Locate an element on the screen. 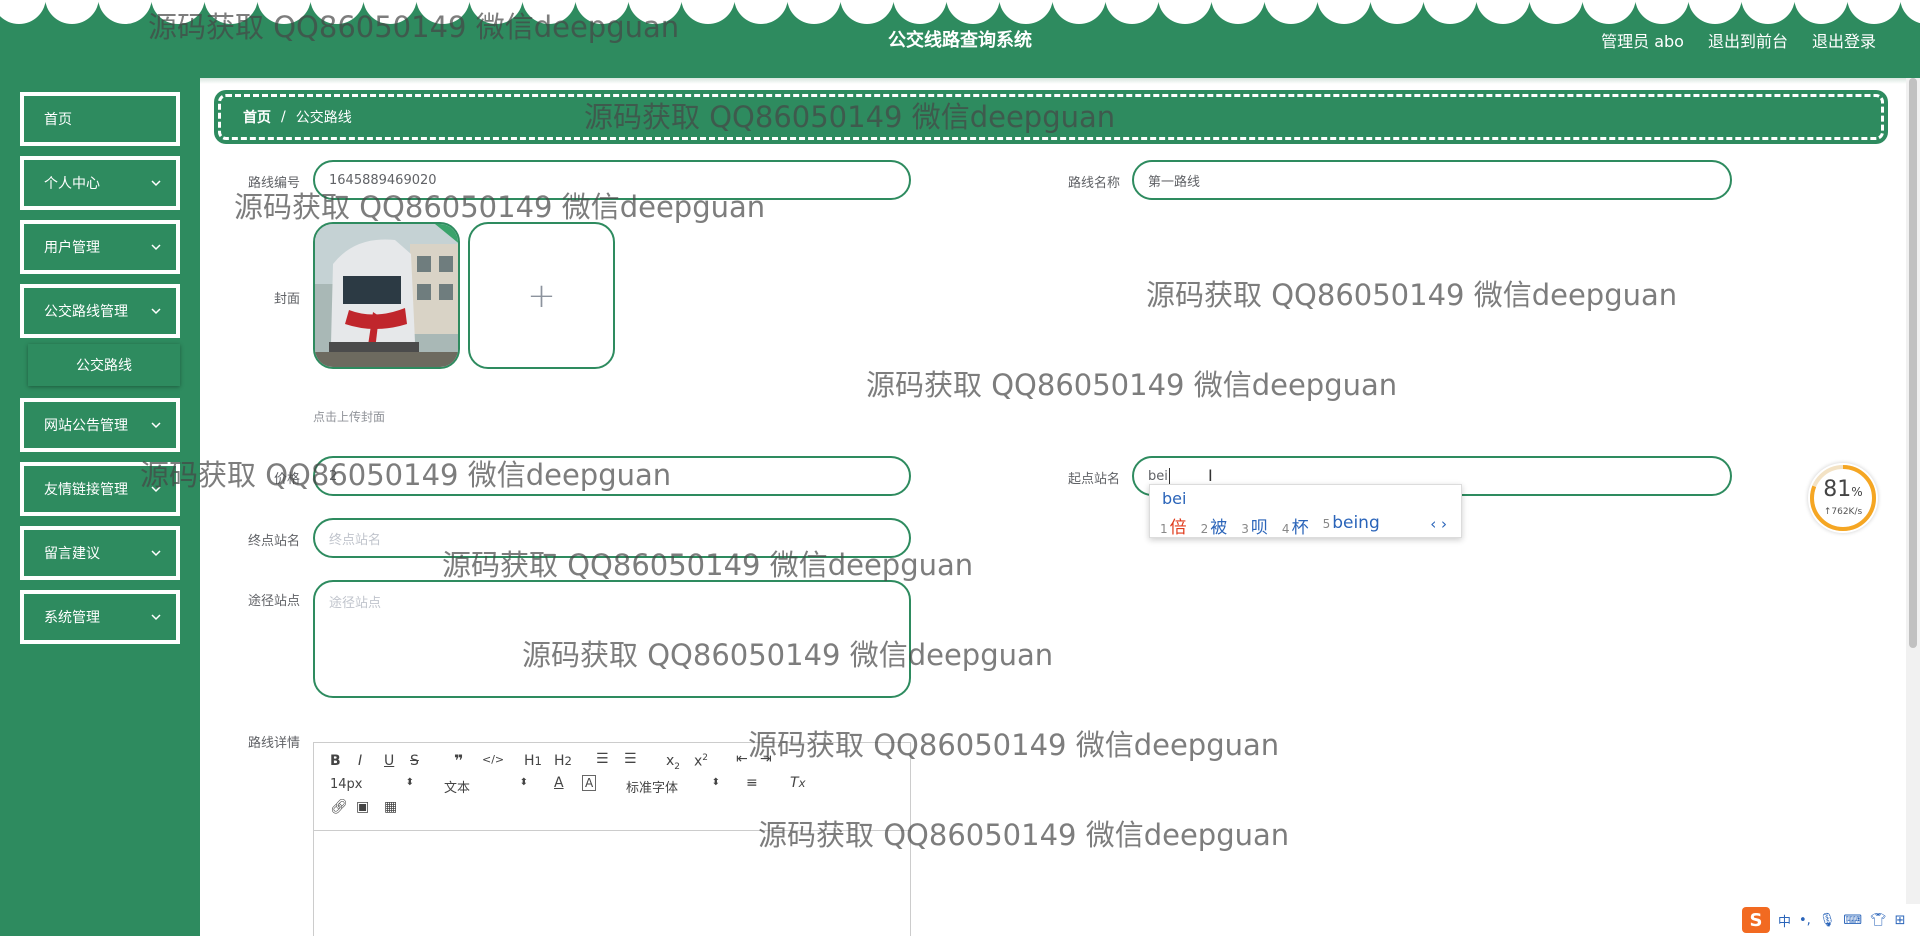 The width and height of the screenshot is (1920, 936). align-icon: ≡ is located at coordinates (752, 783).